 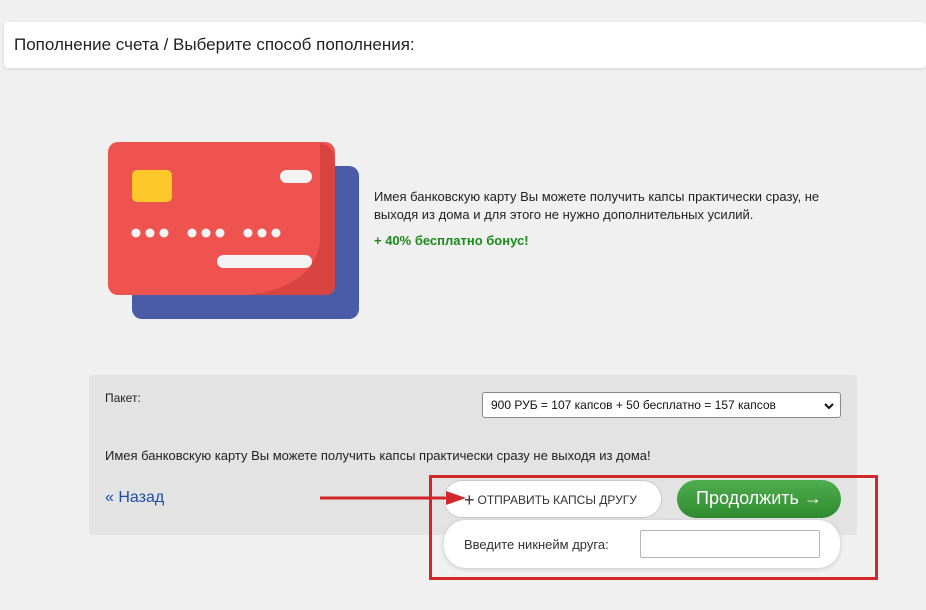 I want to click on bank-card-icon, so click(x=233, y=230).